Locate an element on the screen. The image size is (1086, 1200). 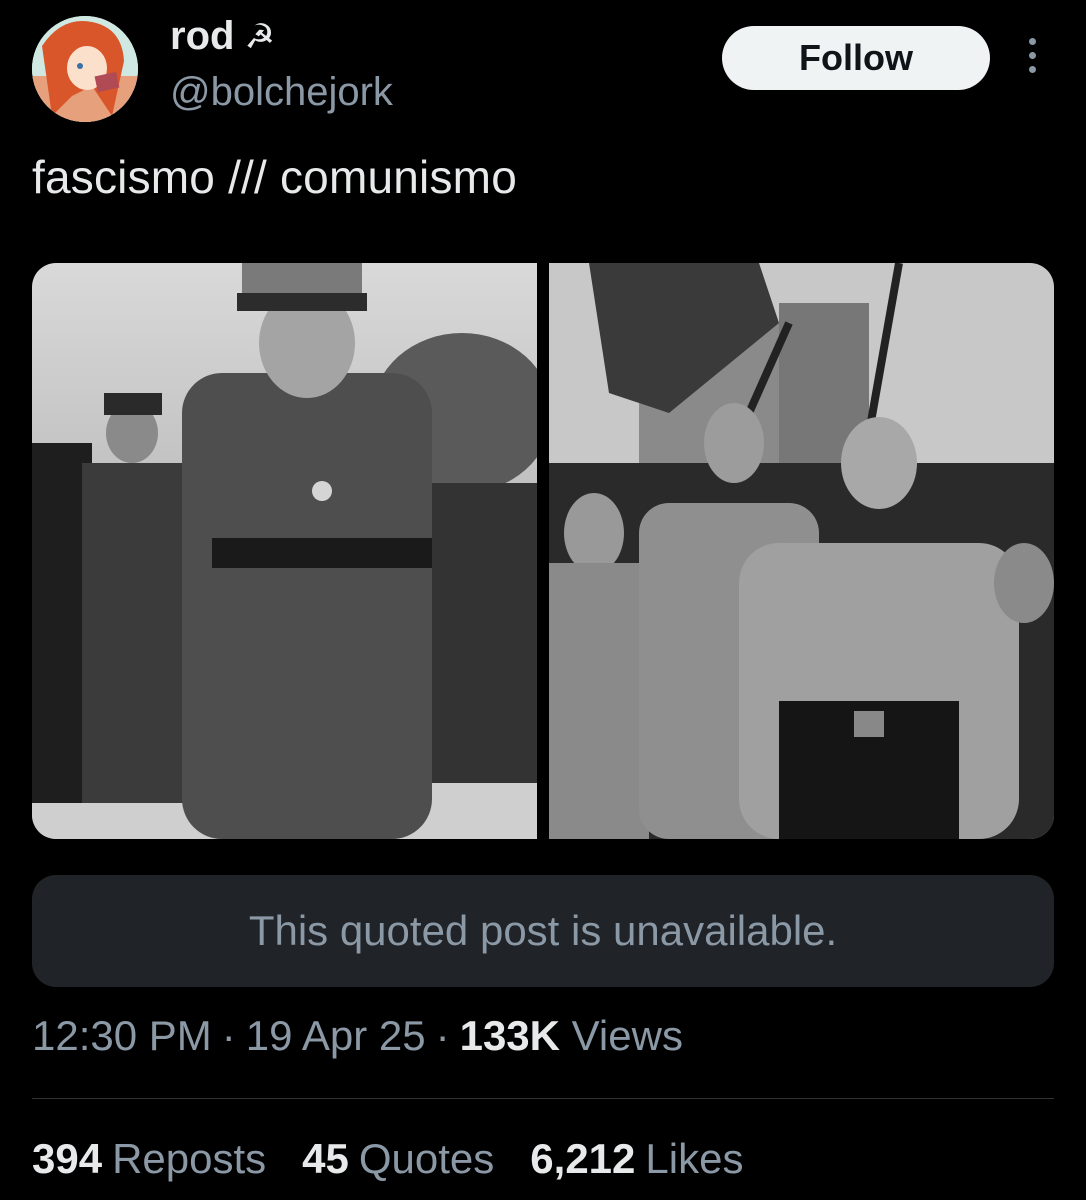
quotes-stat: 45 Quotes is located at coordinates (398, 1159).